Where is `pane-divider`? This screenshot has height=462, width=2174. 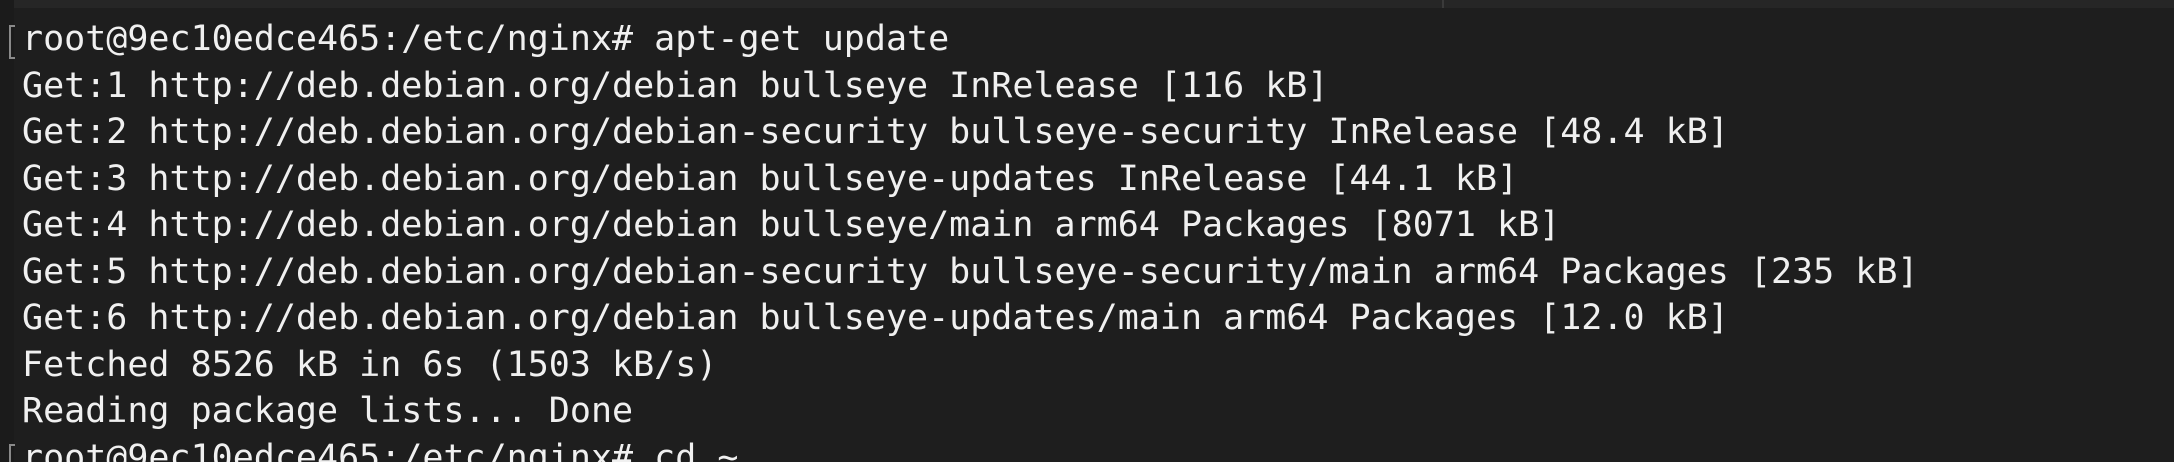 pane-divider is located at coordinates (1443, 4).